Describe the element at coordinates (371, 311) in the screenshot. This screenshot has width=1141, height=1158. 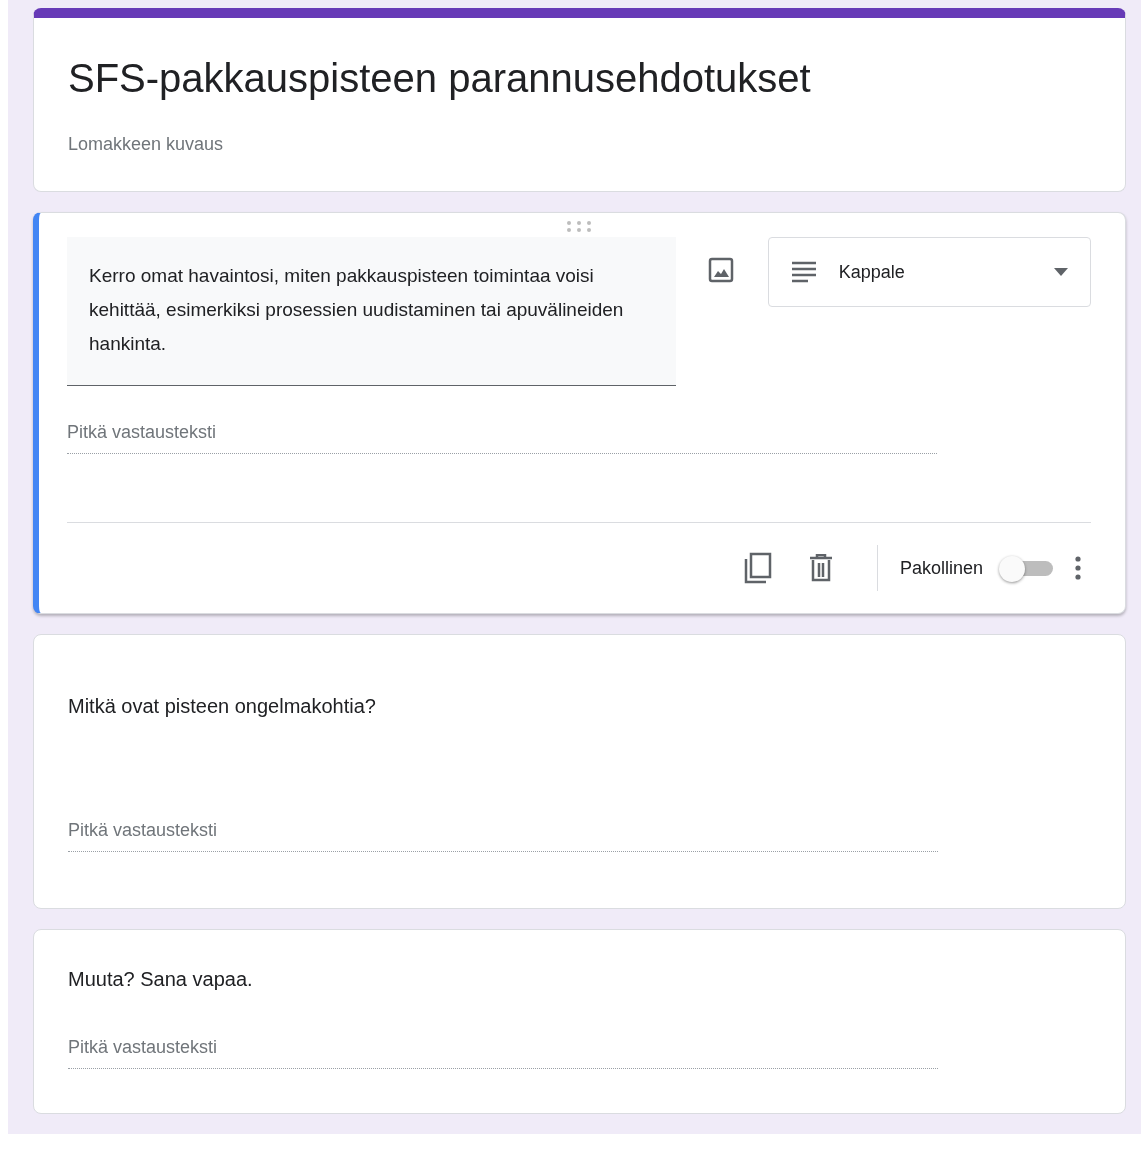
I see `question-field: Kerro omat havaintosi, miten pakkauspisteen toimintaa voisi kehittää, esimerkiksi prosessien uudistaminen tai apuvälineiden hankinta.` at that location.